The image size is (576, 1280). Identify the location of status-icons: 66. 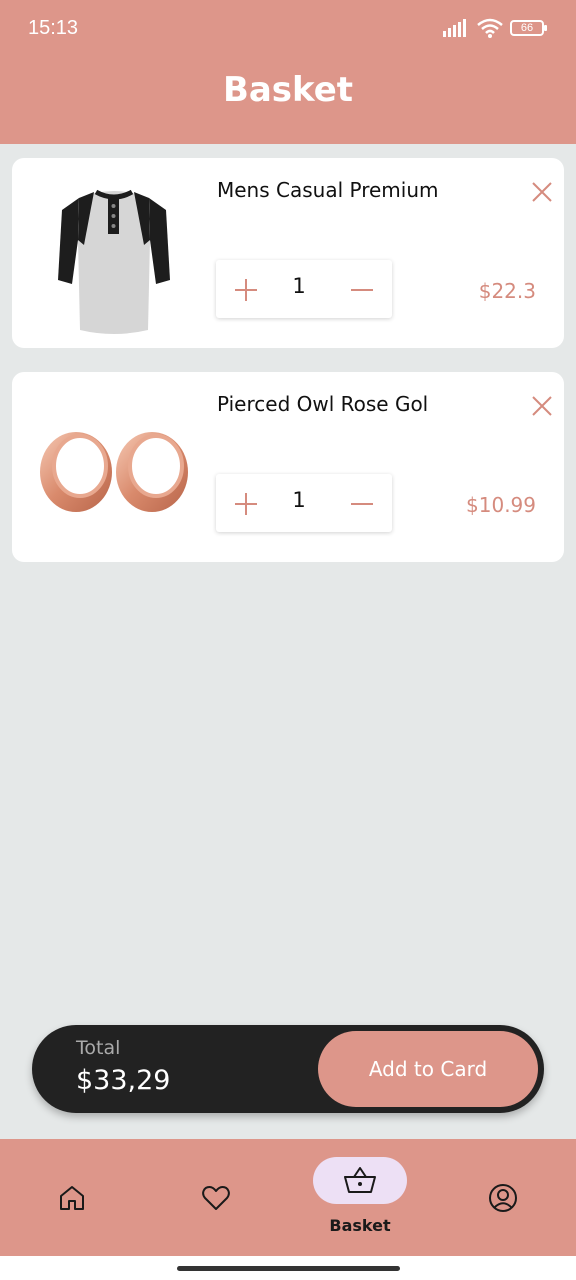
(494, 28).